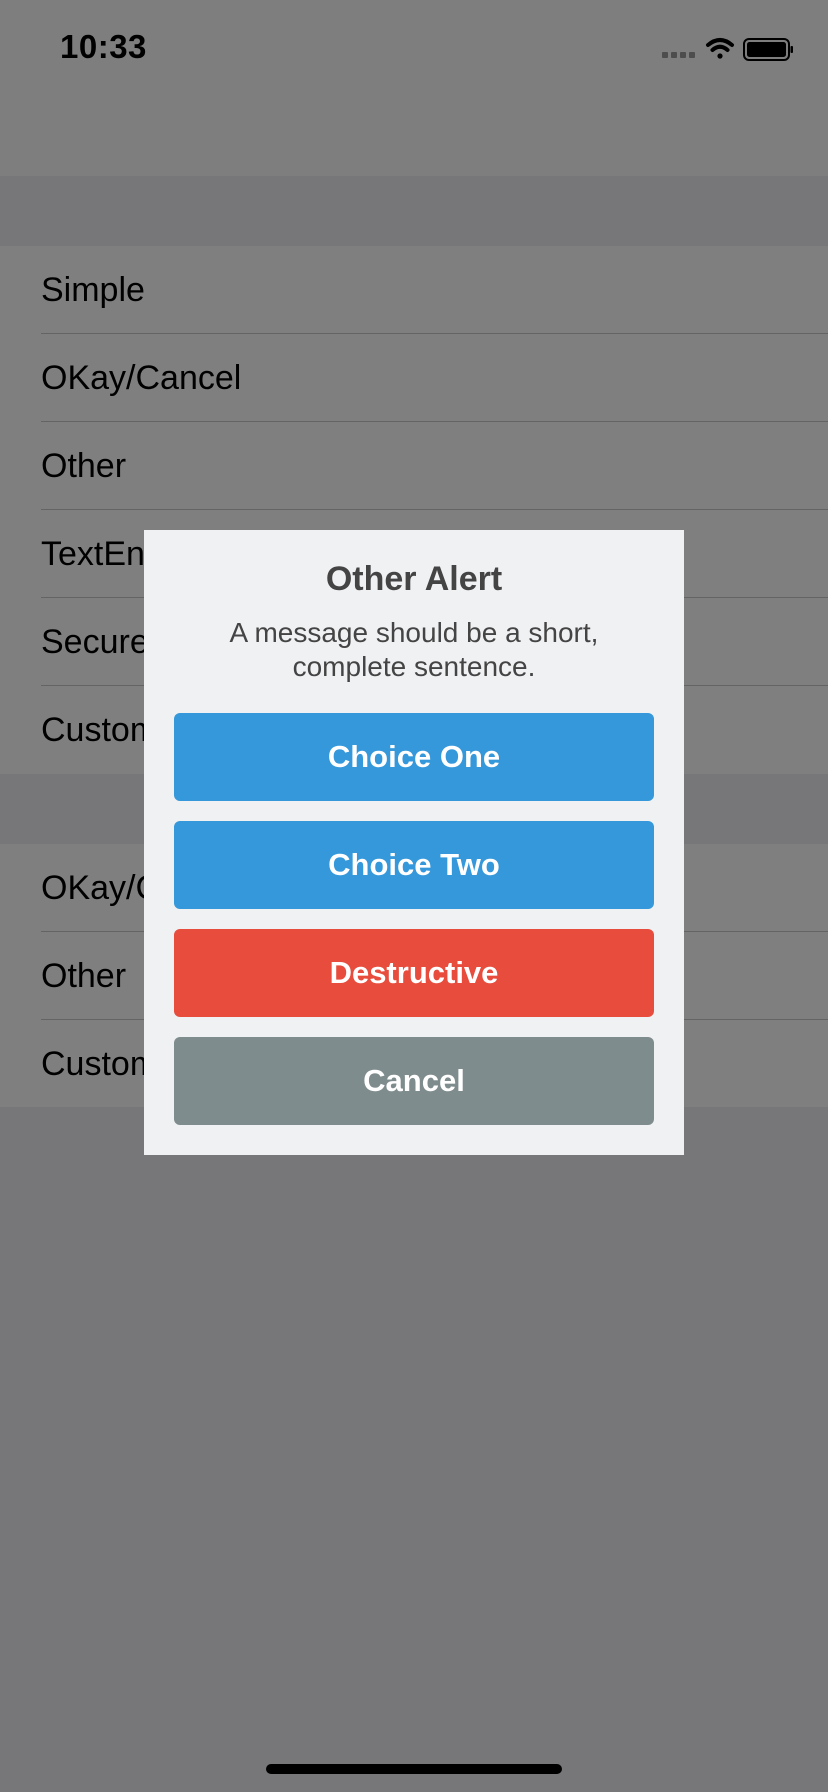 The image size is (828, 1792). I want to click on home-indicator, so click(414, 1769).